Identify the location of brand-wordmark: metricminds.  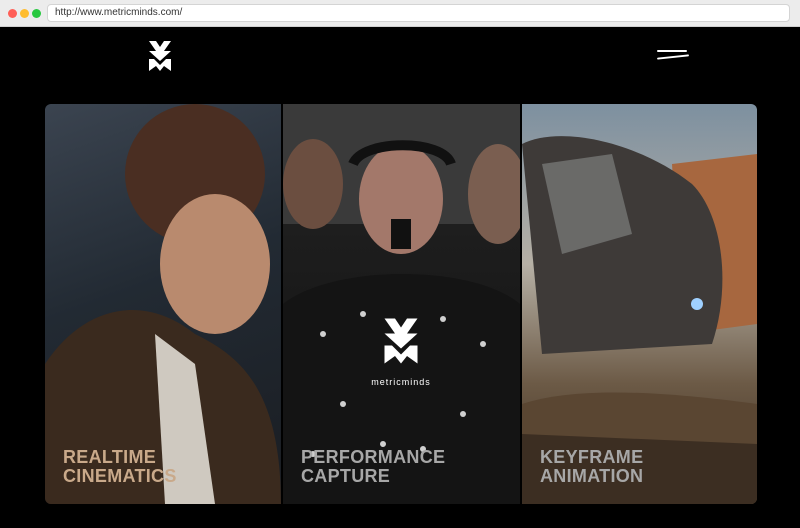
(401, 382).